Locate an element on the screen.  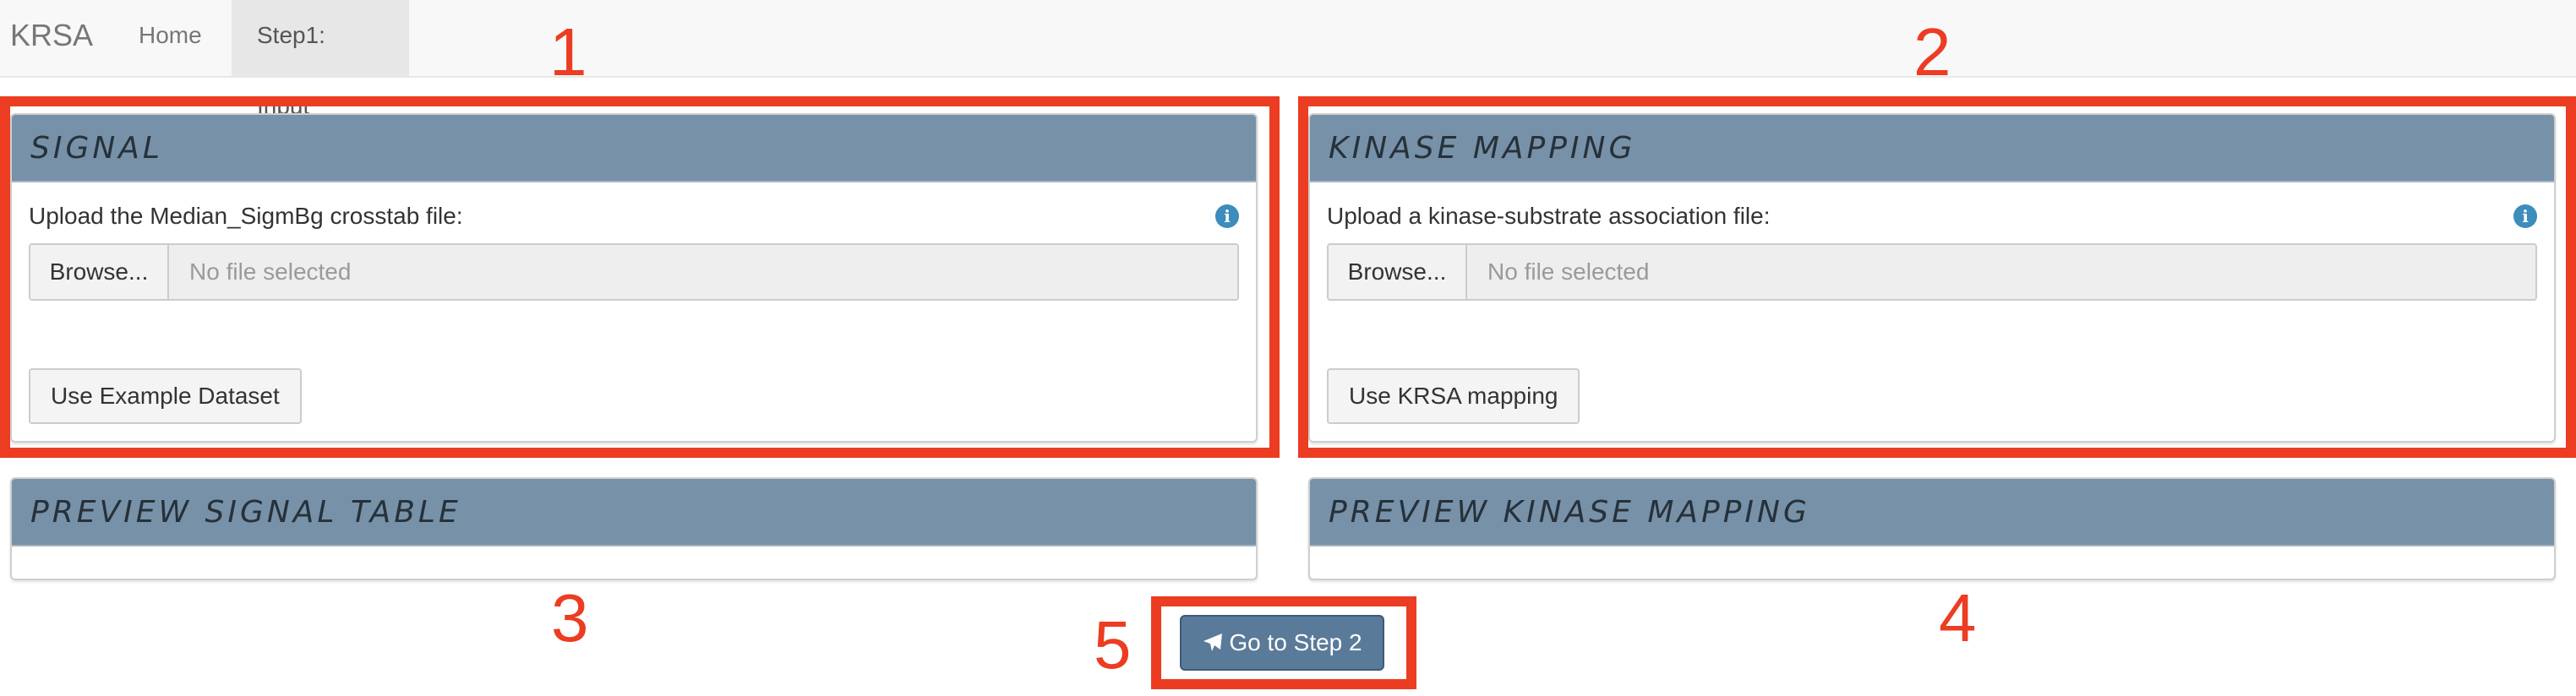
annotation-number-2: 2 is located at coordinates (1932, 52).